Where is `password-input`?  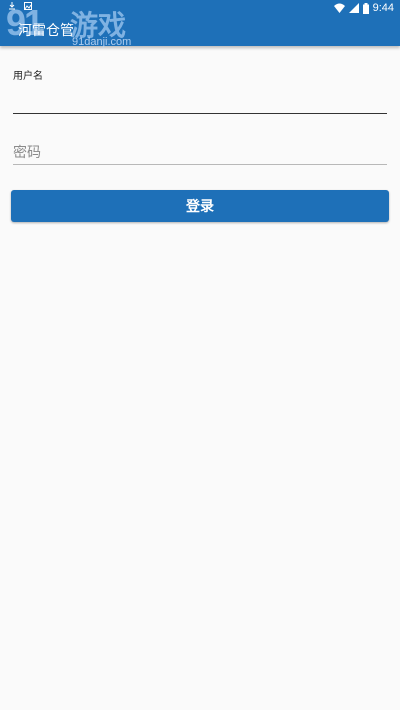 password-input is located at coordinates (200, 153).